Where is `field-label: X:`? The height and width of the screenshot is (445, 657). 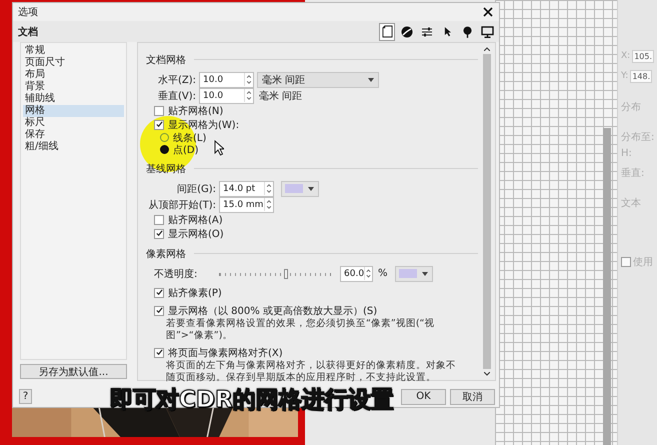
field-label: X: is located at coordinates (625, 56).